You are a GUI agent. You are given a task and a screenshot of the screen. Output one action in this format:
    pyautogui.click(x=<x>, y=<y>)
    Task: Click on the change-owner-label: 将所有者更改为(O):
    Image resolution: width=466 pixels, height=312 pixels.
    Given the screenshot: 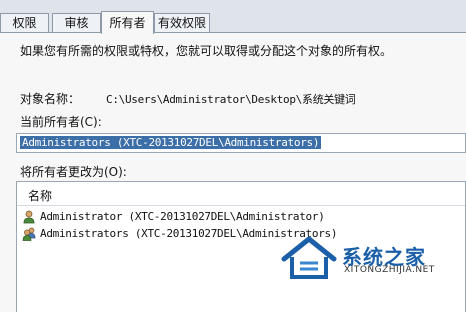 What is the action you would take?
    pyautogui.click(x=73, y=172)
    